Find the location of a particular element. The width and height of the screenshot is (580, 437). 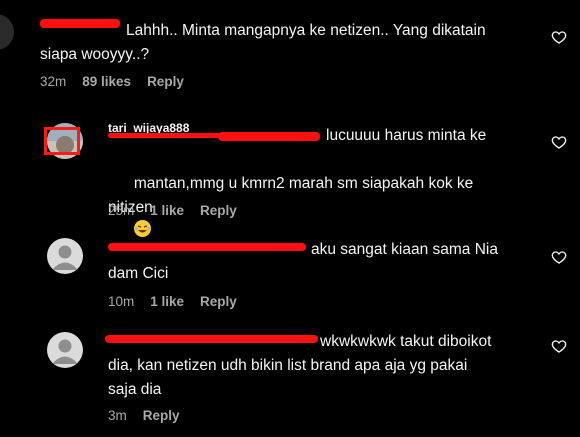

comment-text-line1: wkwkwkwk takut diboikot is located at coordinates (406, 341).